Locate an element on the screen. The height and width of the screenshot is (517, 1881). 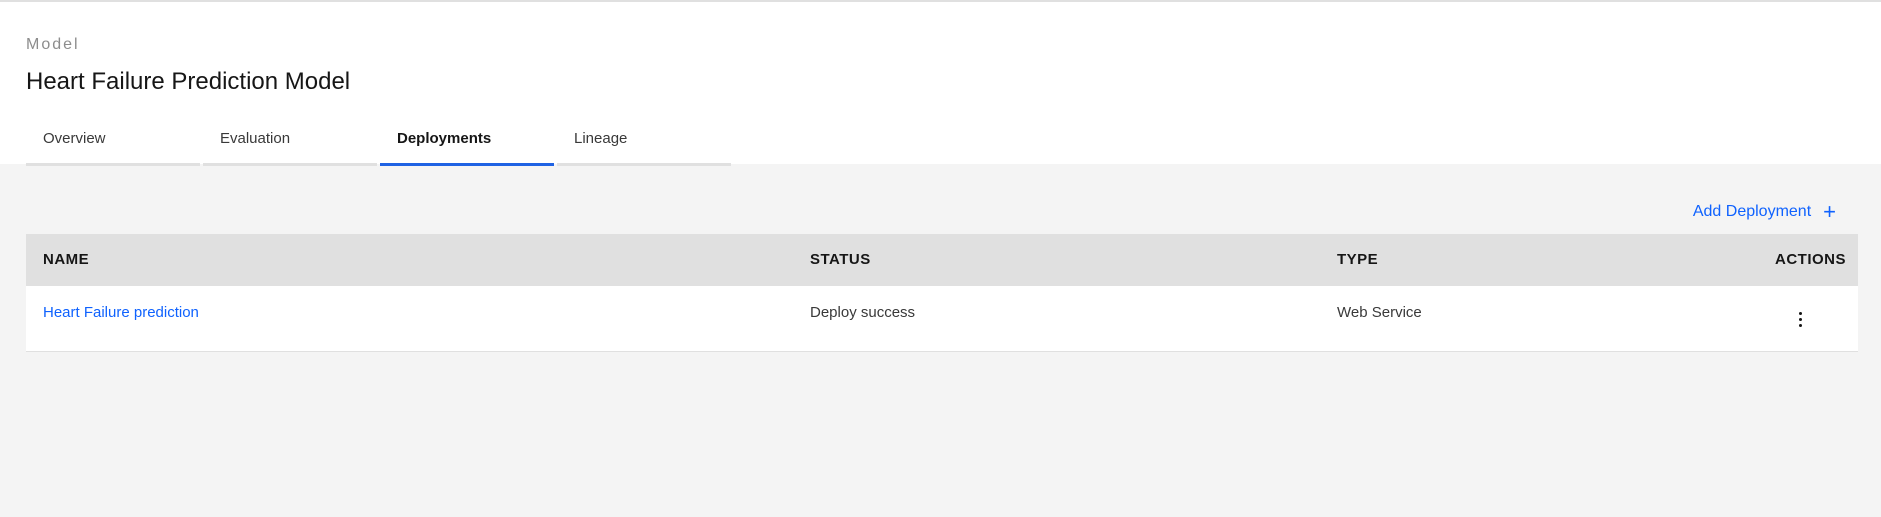
tab-deployments: Deployments is located at coordinates (467, 143).